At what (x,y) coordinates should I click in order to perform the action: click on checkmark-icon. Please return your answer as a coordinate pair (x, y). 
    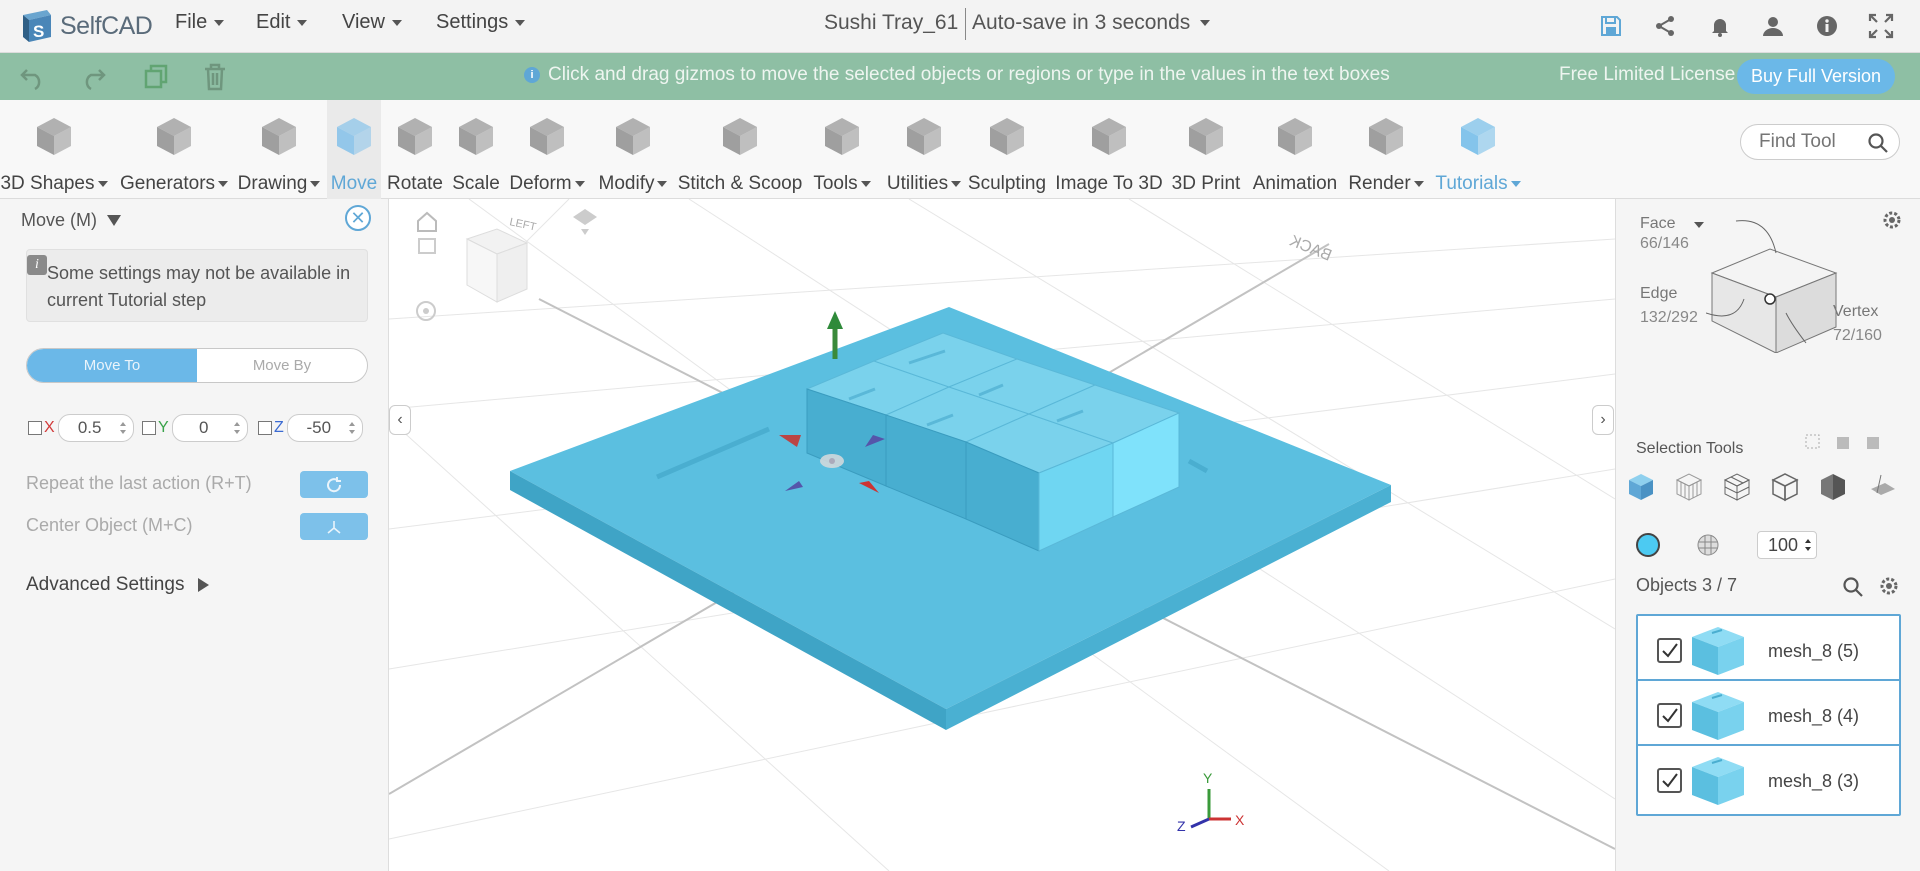
    Looking at the image, I should click on (1670, 650).